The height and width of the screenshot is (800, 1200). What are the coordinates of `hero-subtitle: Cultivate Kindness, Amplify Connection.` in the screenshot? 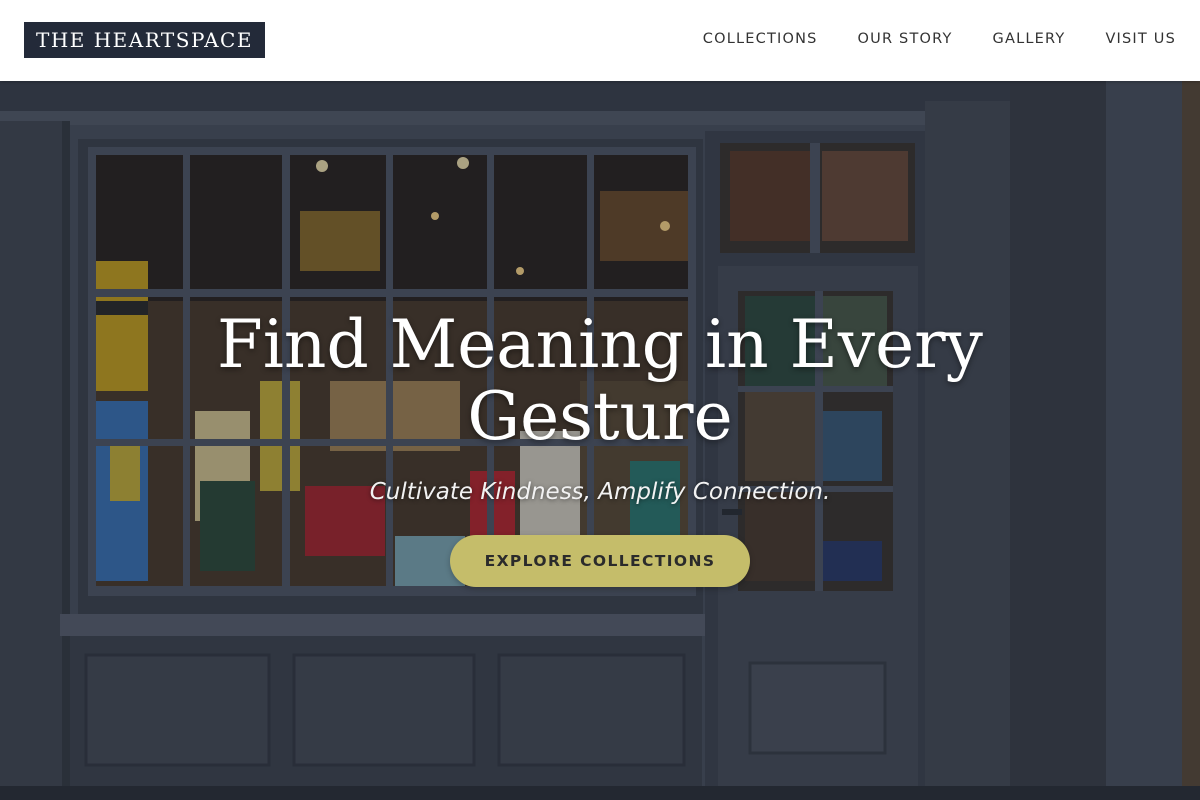 It's located at (600, 492).